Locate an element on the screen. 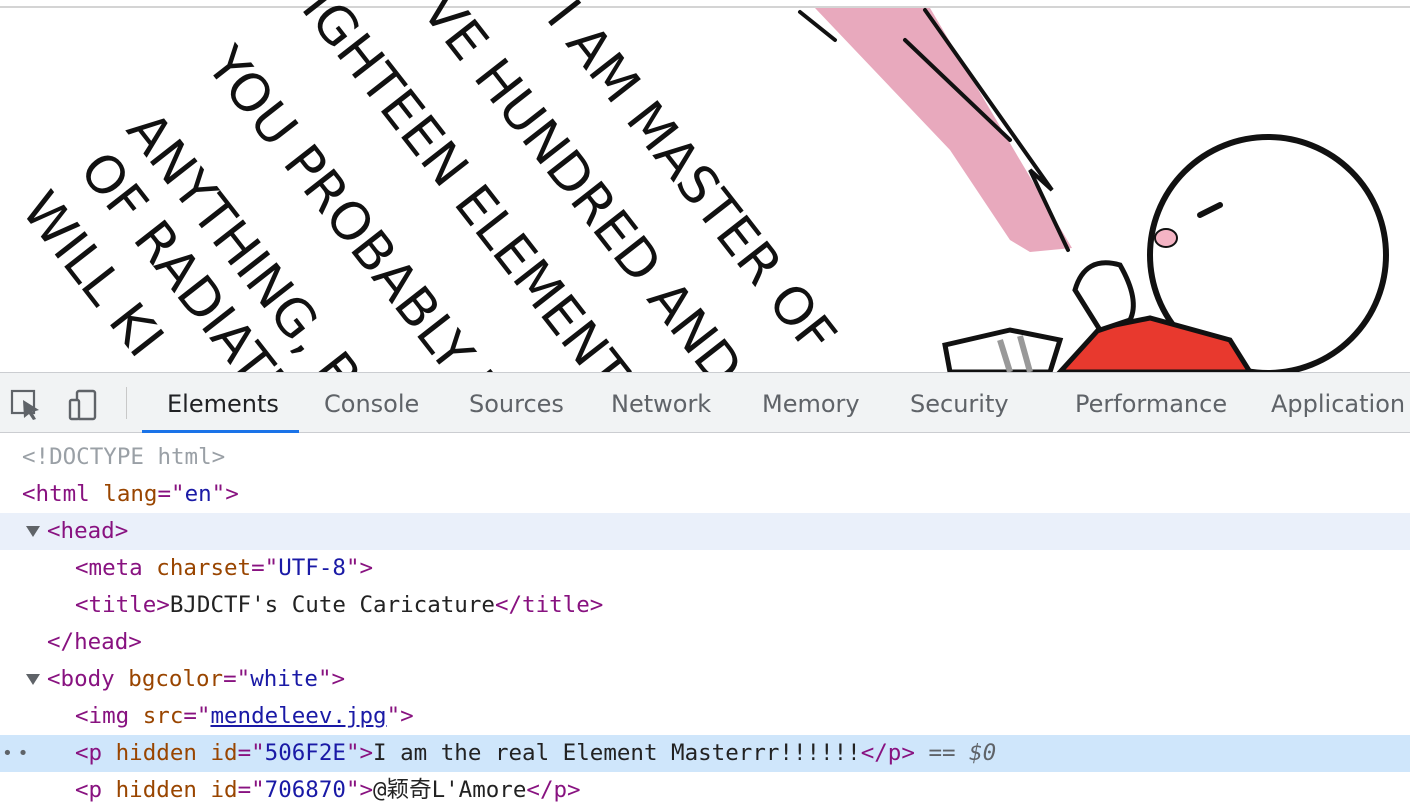 The width and height of the screenshot is (1410, 808). p-node-2: <p hidden id="706870">@颖奇L'Amore</p> is located at coordinates (328, 790).